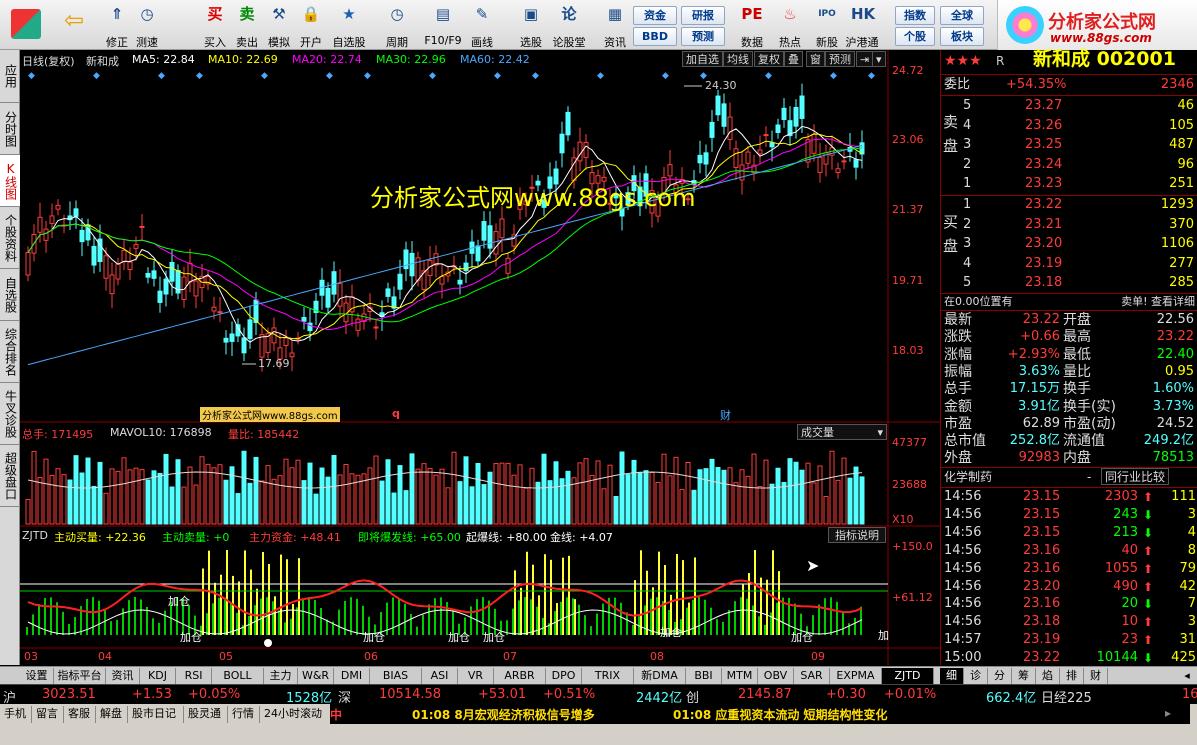 The width and height of the screenshot is (1197, 745). I want to click on toolbar-button-2: 买买入, so click(215, 26).